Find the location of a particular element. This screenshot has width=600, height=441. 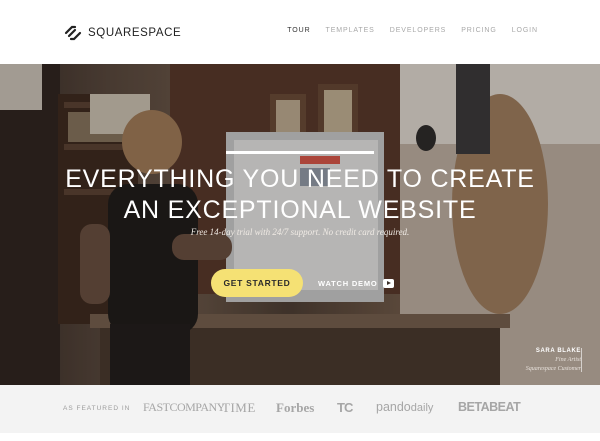

featured-label: AS FEATURED IN is located at coordinates (97, 408).